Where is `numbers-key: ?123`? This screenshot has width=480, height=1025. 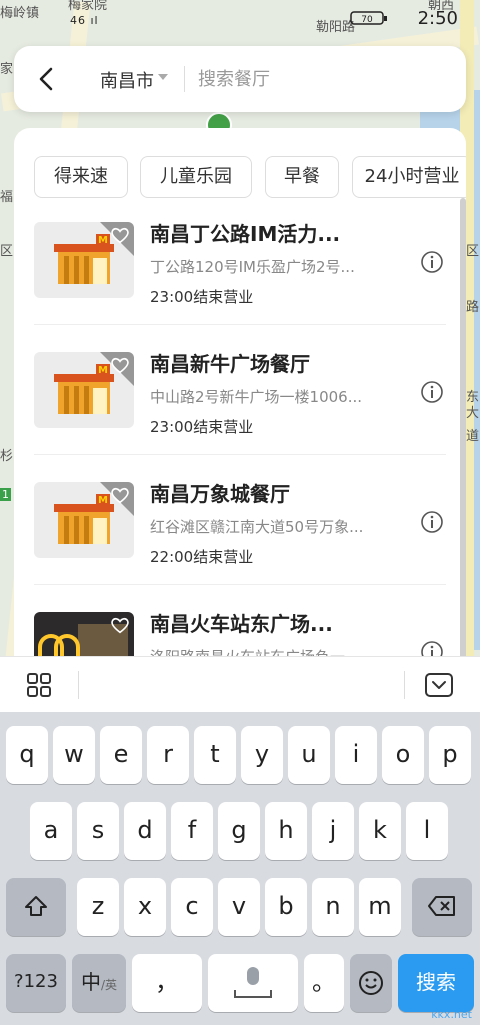
numbers-key: ?123 is located at coordinates (36, 983).